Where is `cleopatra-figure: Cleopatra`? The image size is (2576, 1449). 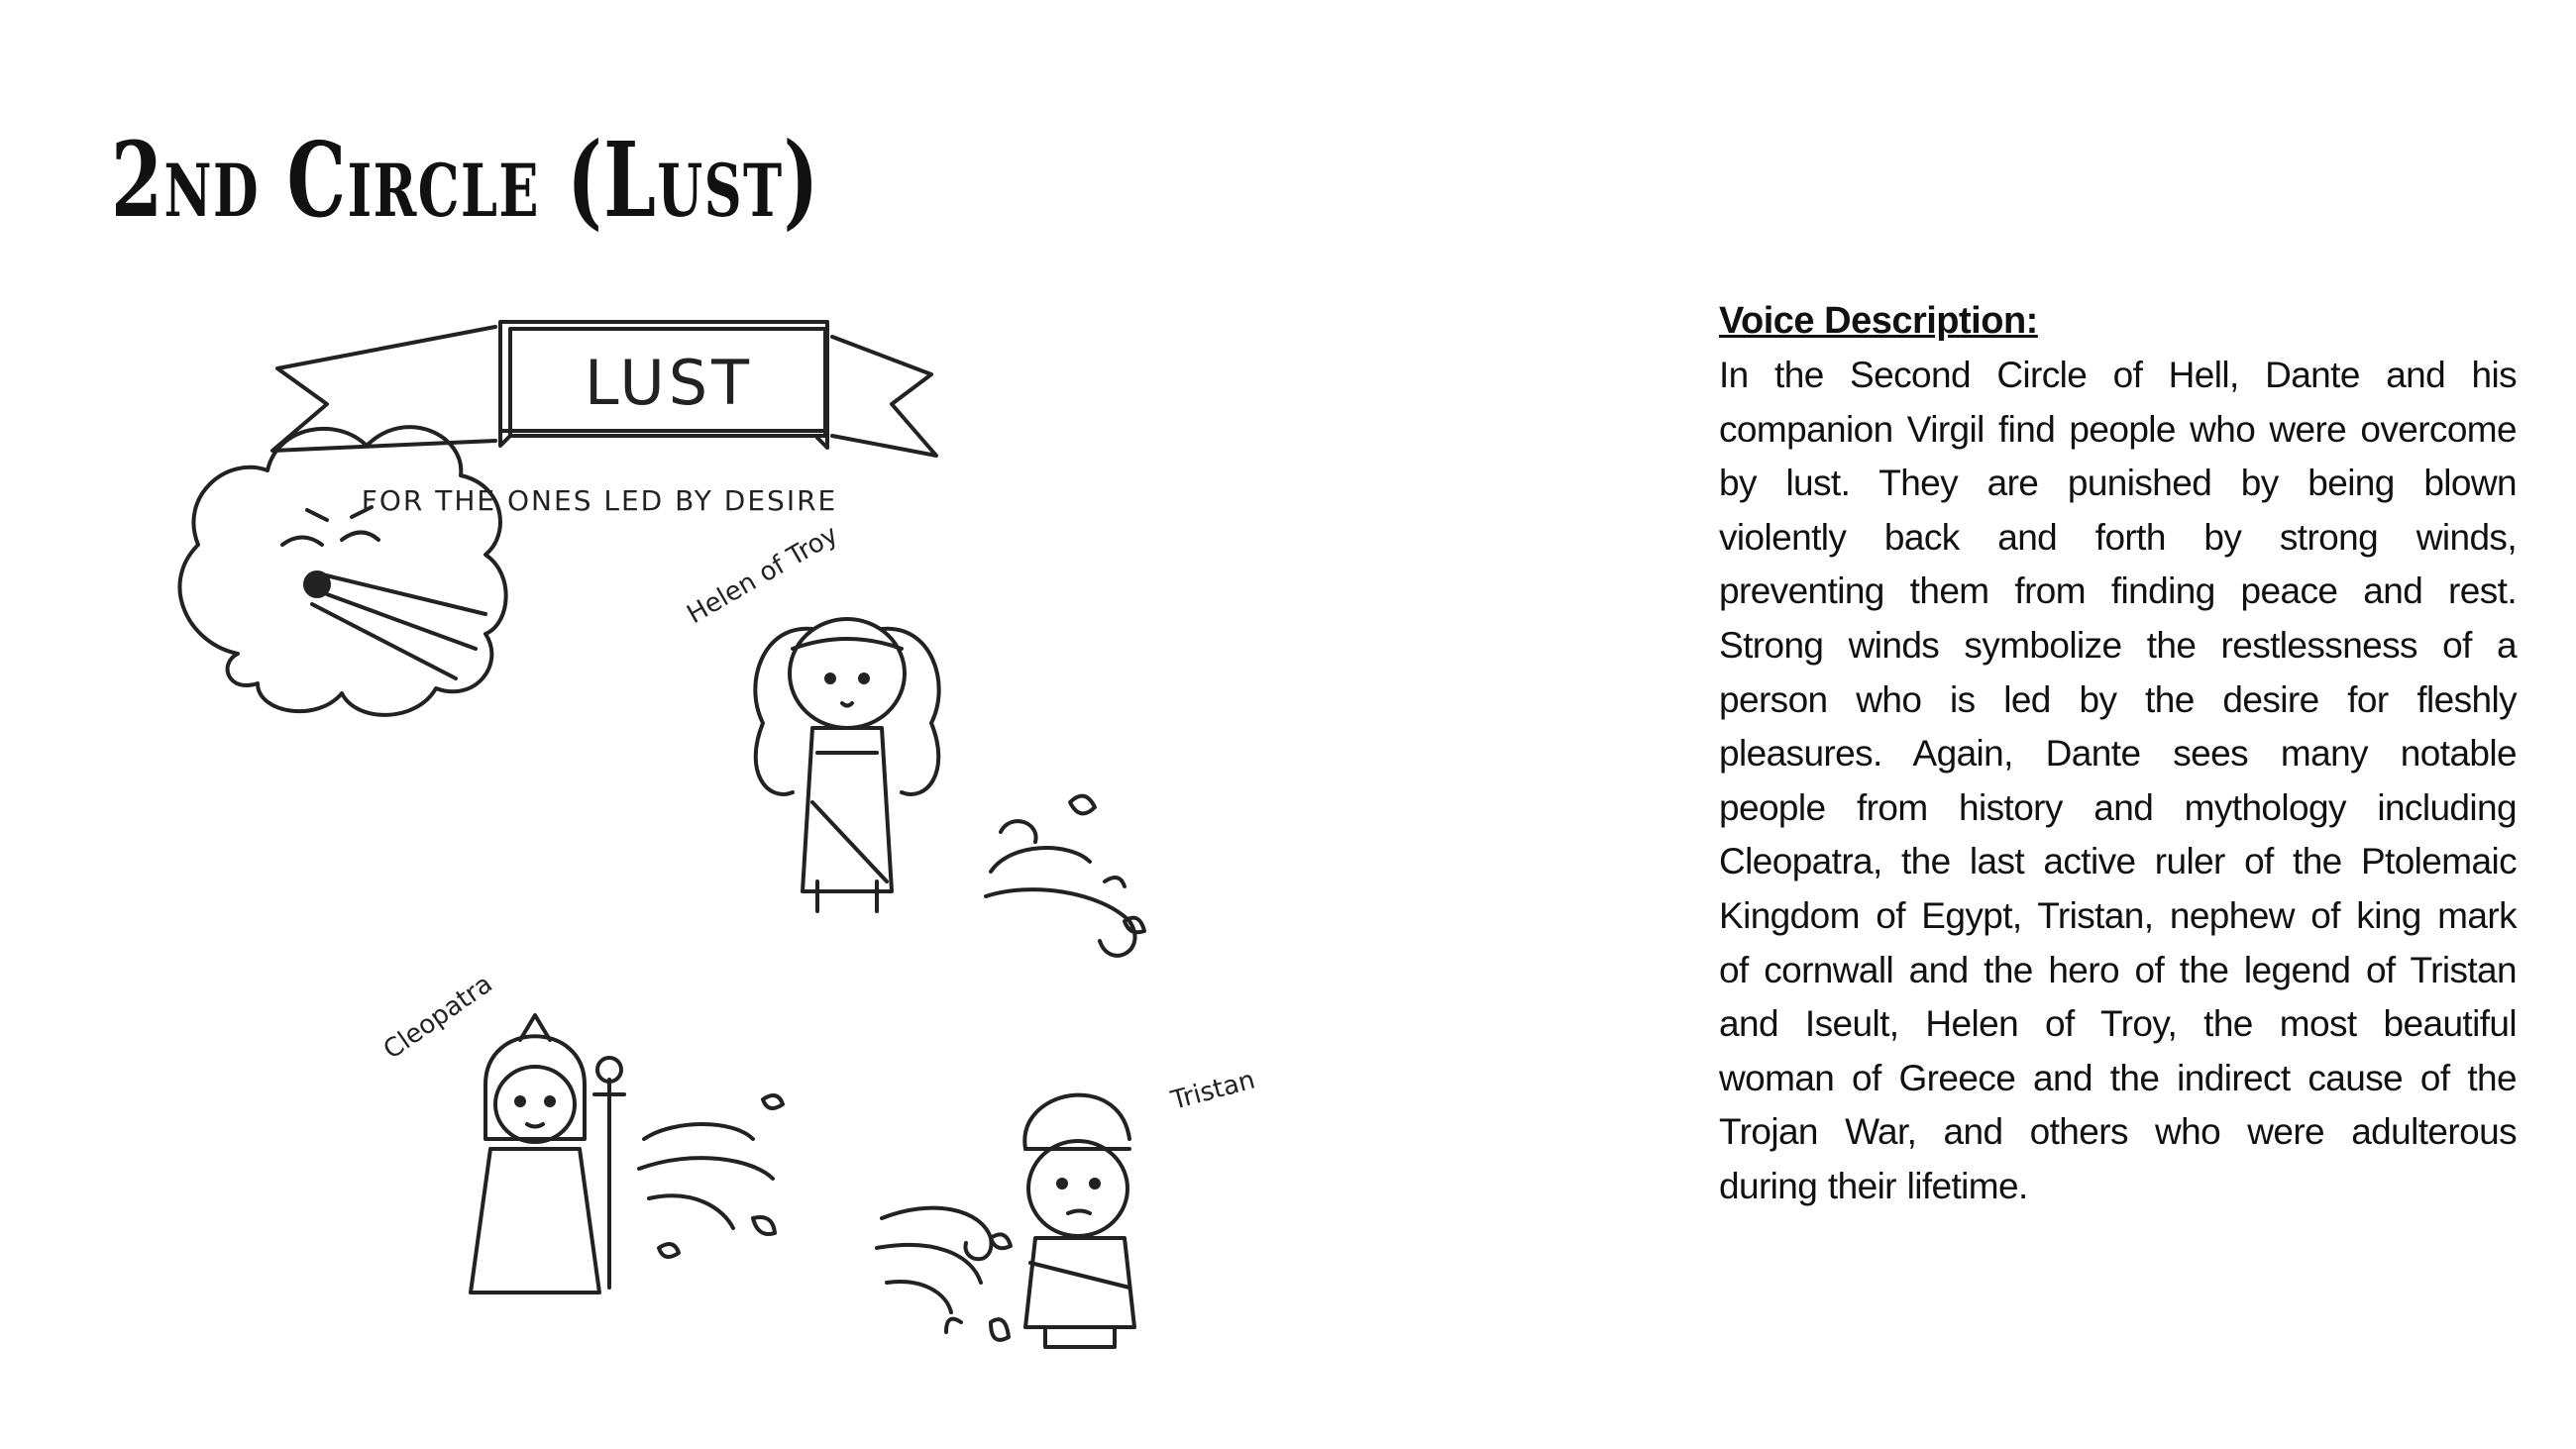
cleopatra-figure: Cleopatra is located at coordinates (502, 1132).